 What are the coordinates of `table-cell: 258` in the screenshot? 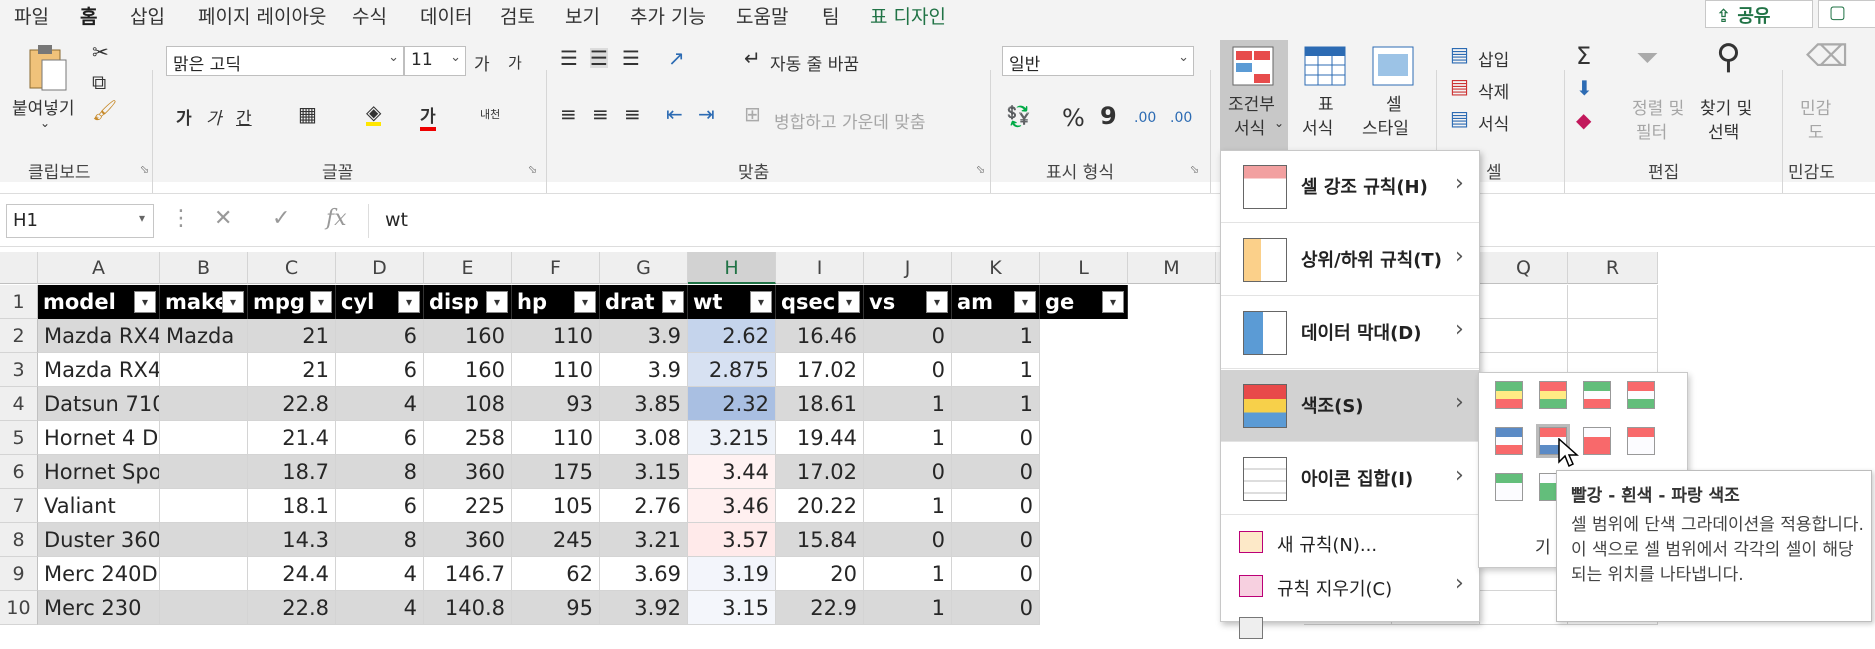 It's located at (468, 438).